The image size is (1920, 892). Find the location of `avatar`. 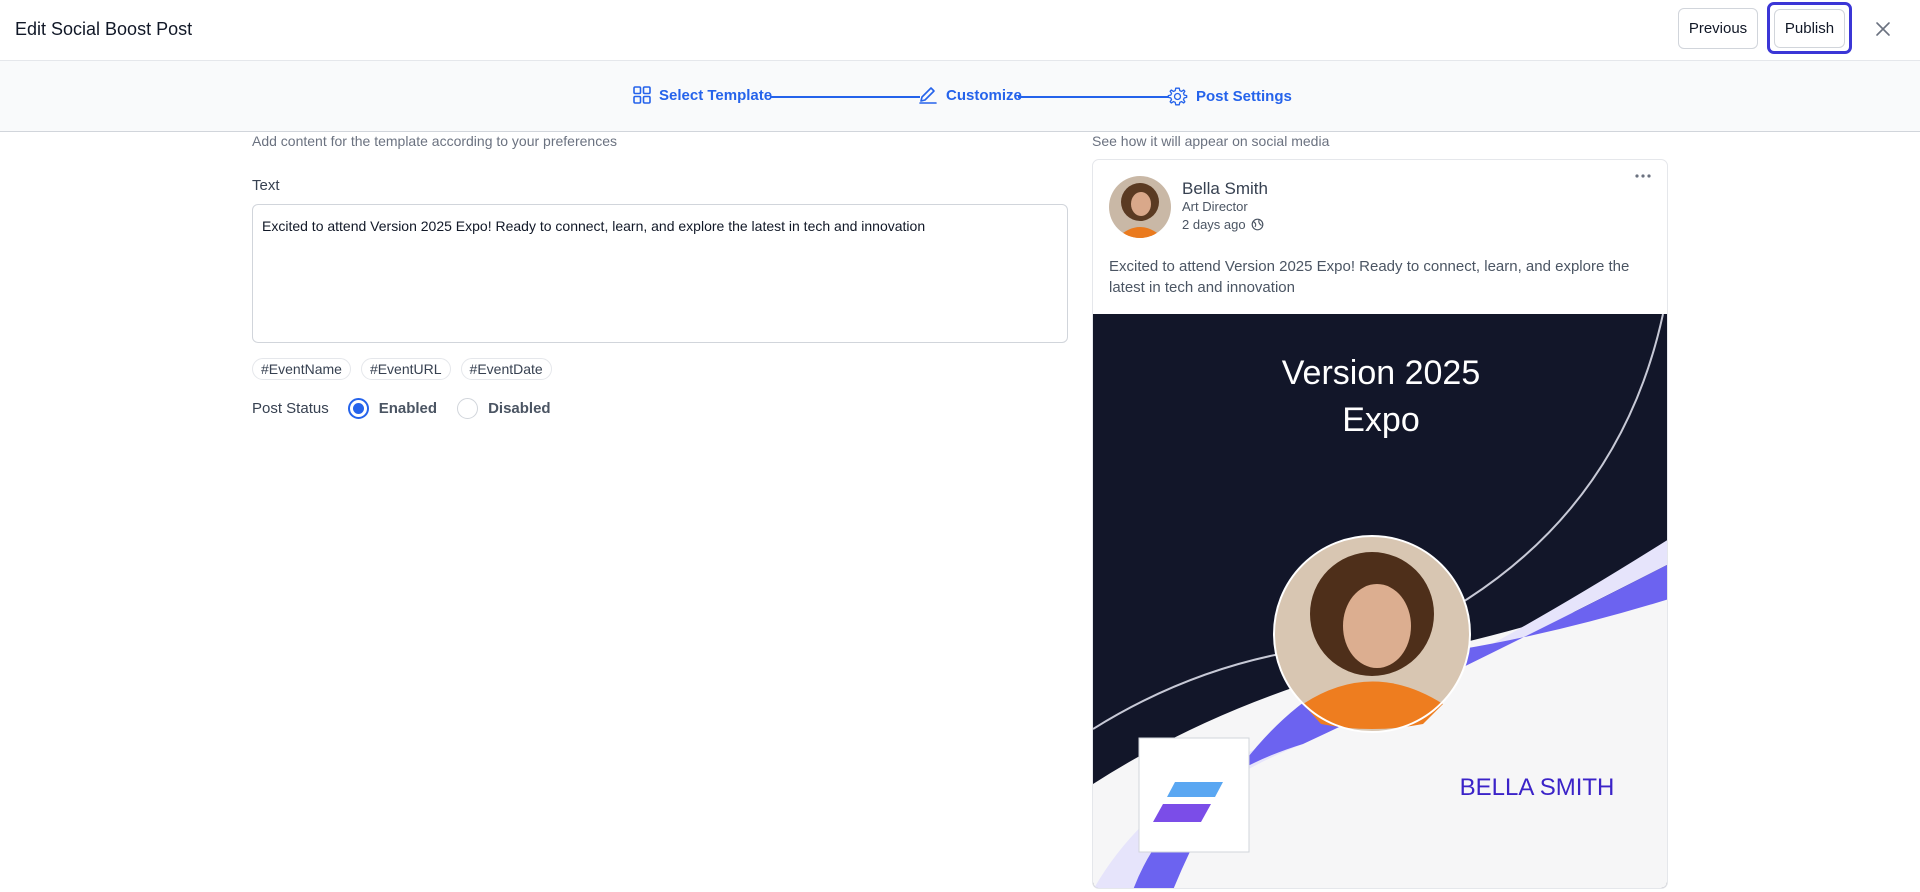

avatar is located at coordinates (1140, 207).